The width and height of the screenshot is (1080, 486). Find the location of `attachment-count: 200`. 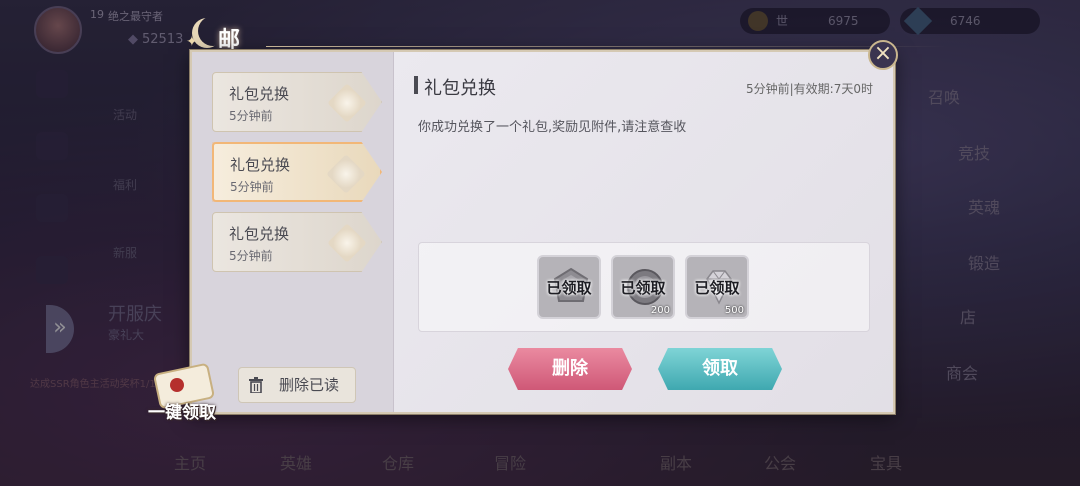

attachment-count: 200 is located at coordinates (660, 310).